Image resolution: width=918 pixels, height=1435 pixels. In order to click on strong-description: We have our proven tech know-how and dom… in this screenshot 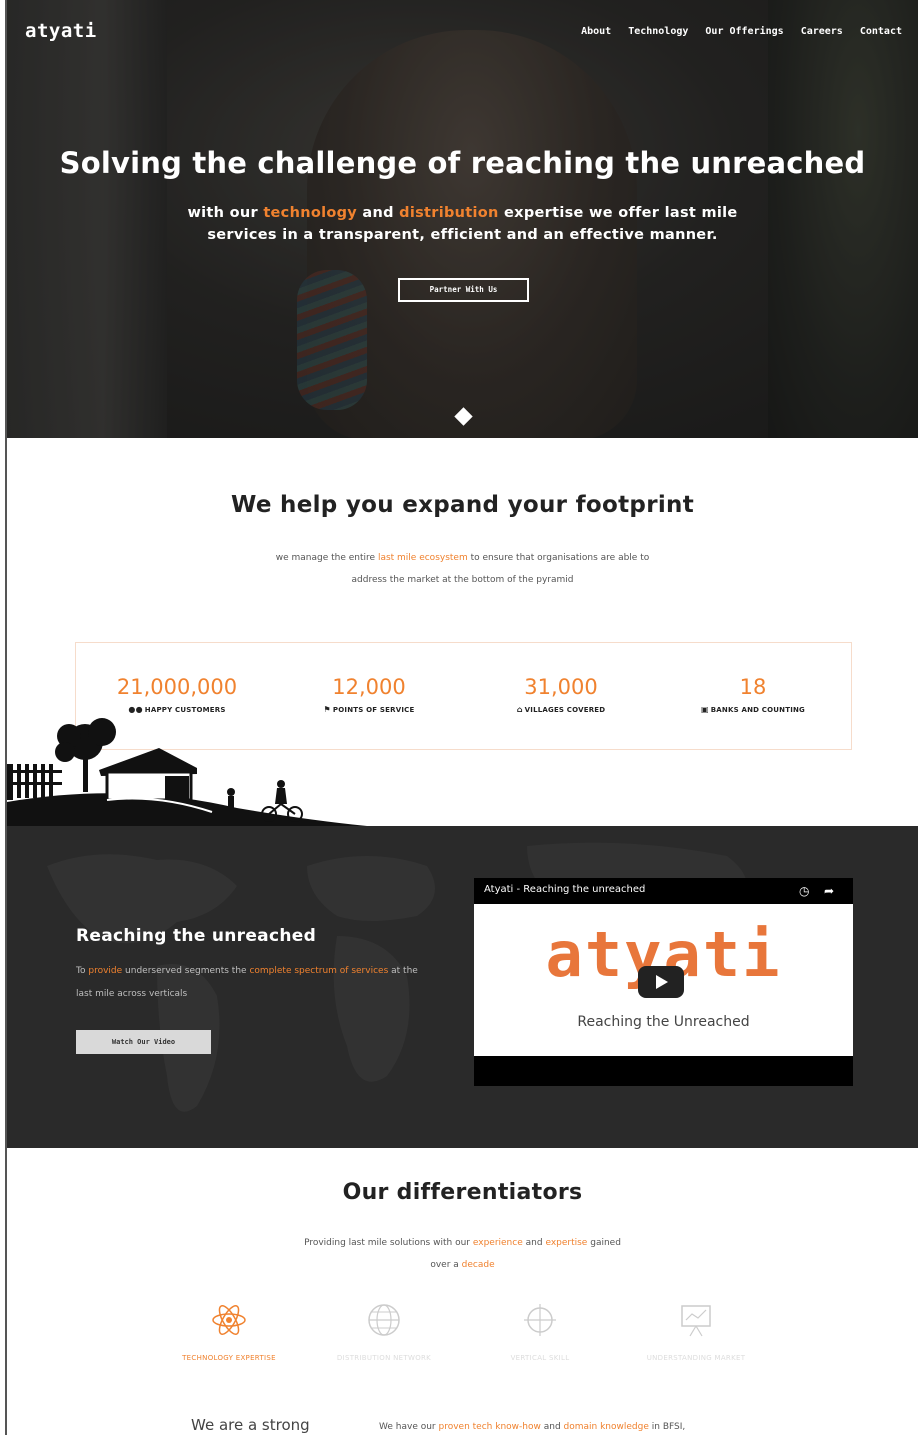, I will do `click(532, 1427)`.